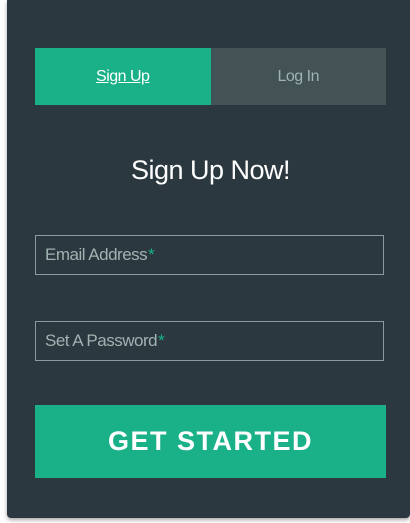  Describe the element at coordinates (151, 254) in the screenshot. I see `email-required-mark: *` at that location.